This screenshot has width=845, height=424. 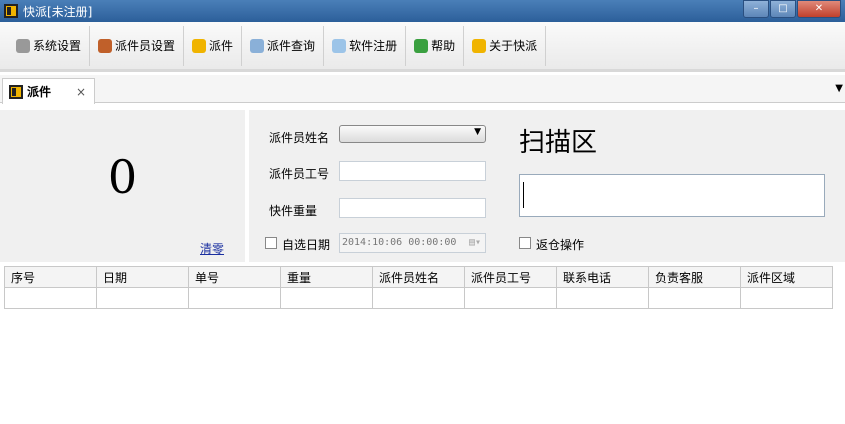 I want to click on return-warehouse-label: 返仓操作, so click(x=560, y=245).